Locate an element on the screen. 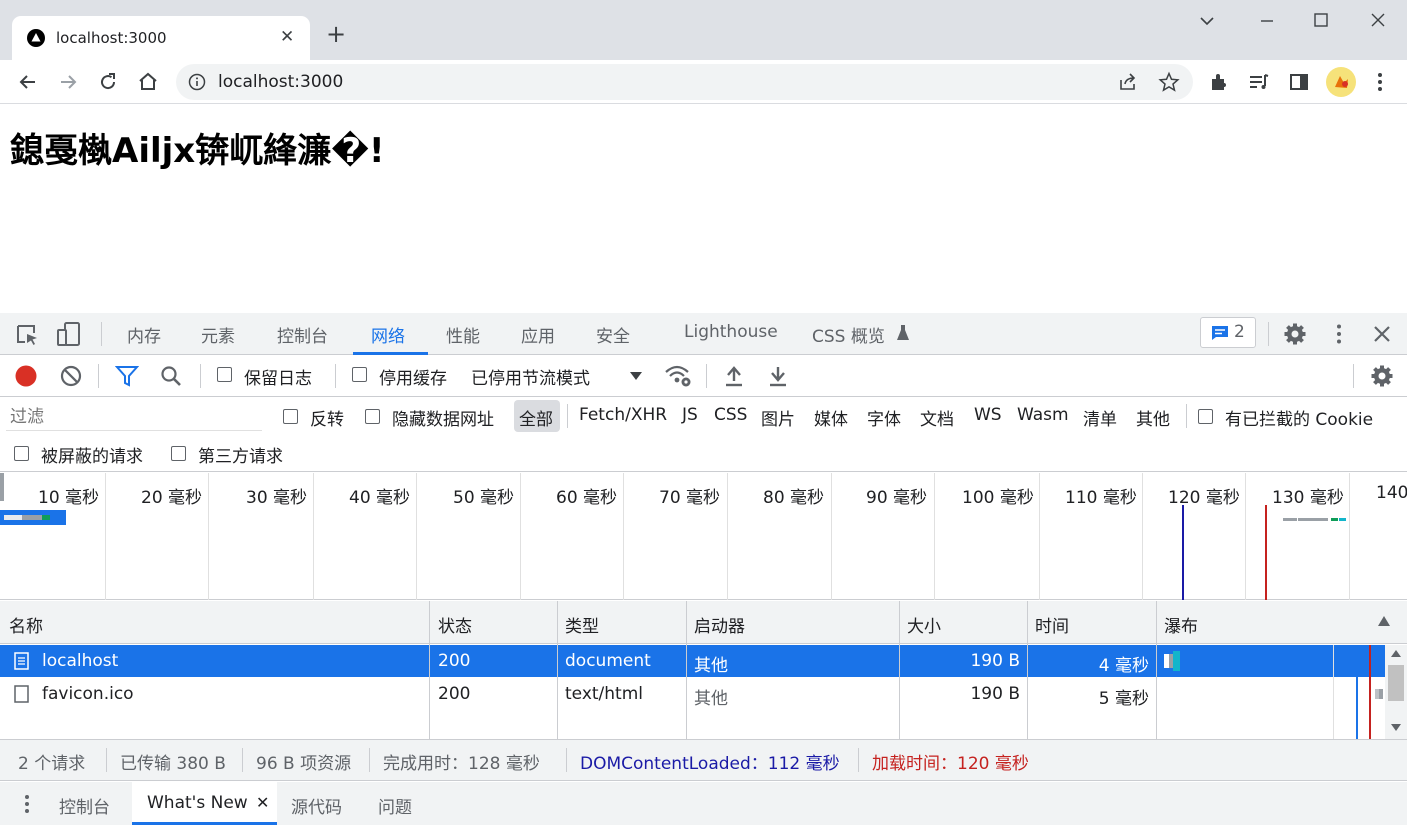  column-header-type: 类型 is located at coordinates (582, 624).